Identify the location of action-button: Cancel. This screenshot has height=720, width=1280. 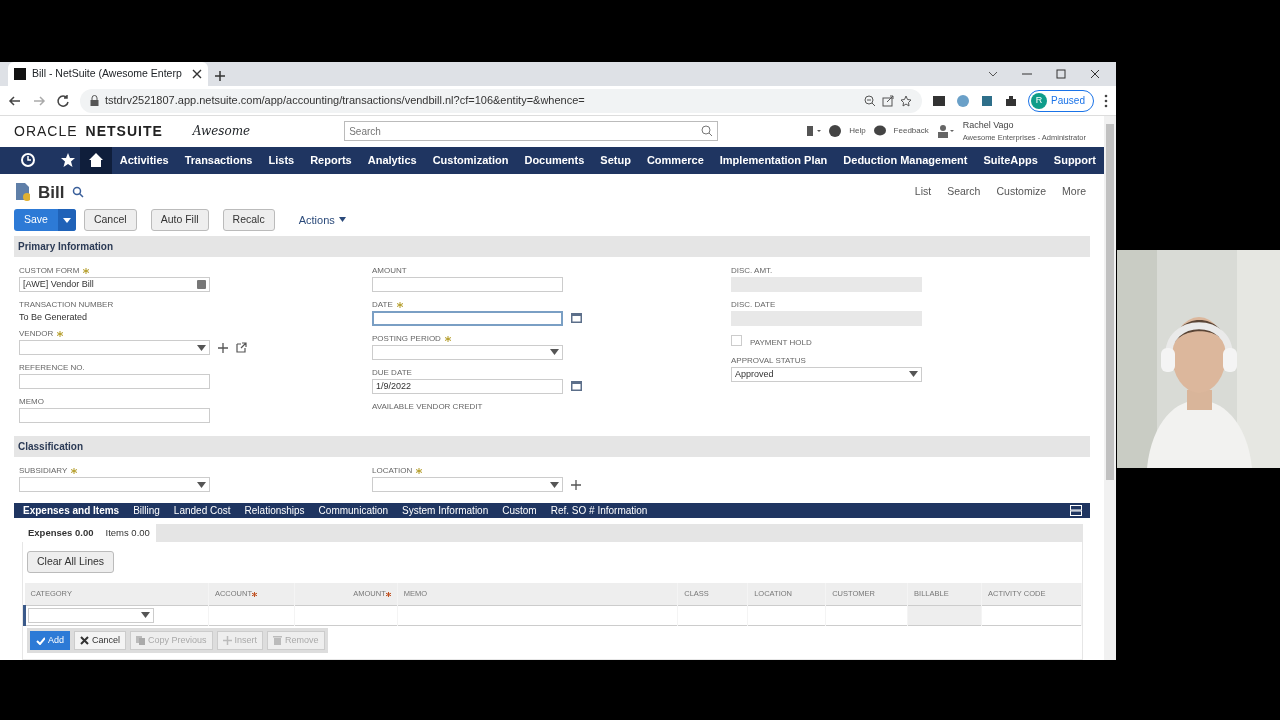
(110, 220).